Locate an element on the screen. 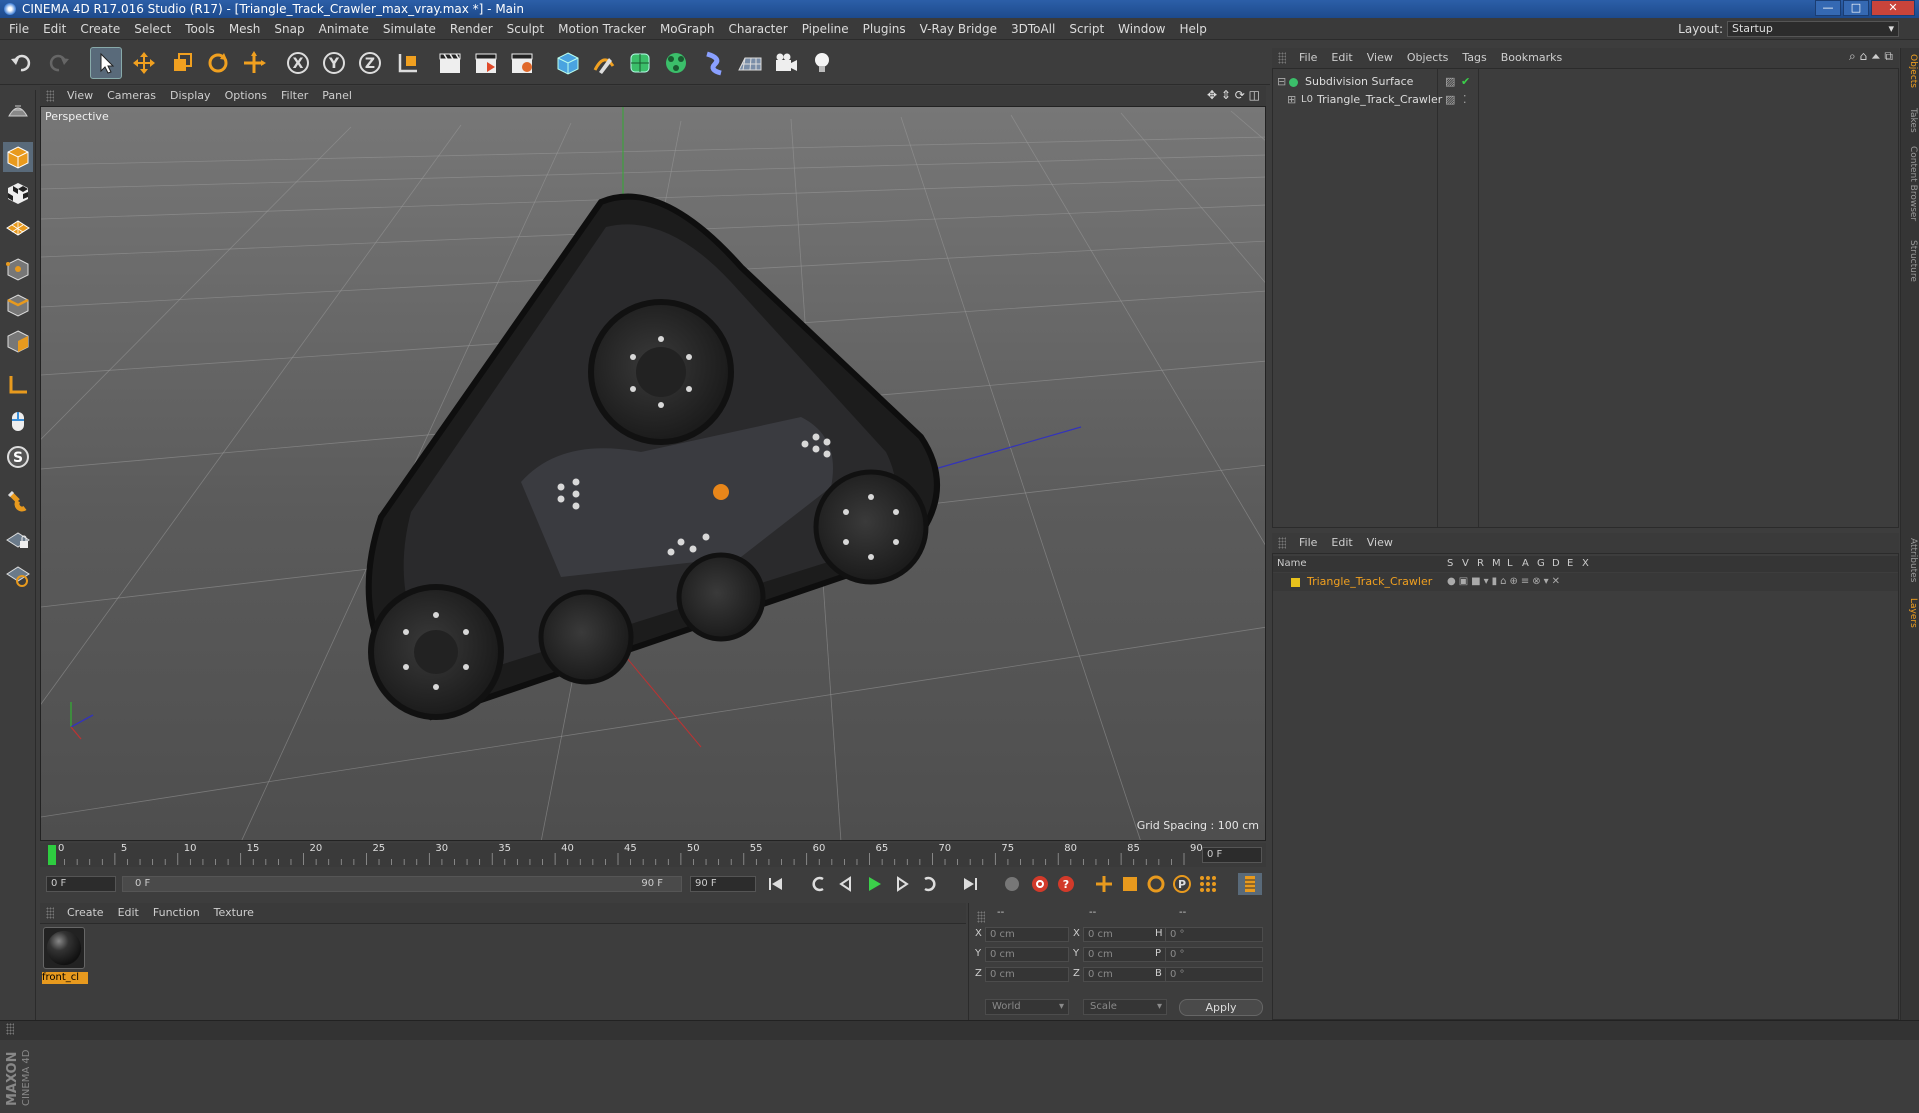 The width and height of the screenshot is (1919, 1113). tweak-mode-button is located at coordinates (18, 421).